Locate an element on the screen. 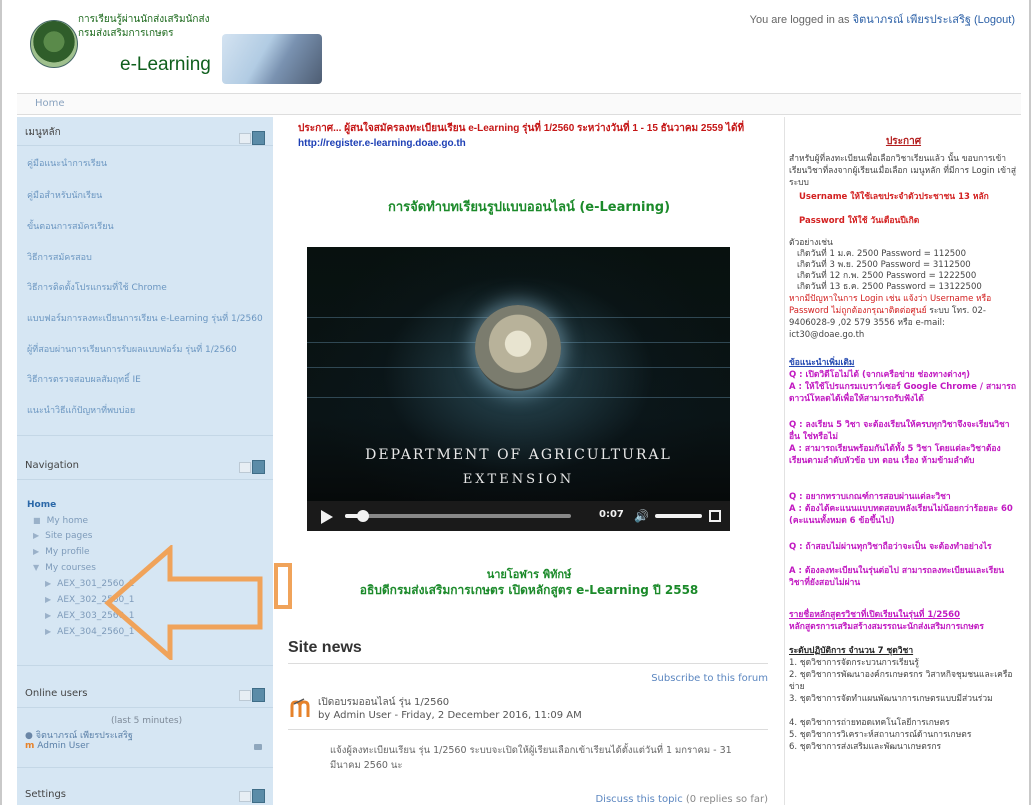  nav-item-my-courses: ▼ My courses is located at coordinates (64, 568).